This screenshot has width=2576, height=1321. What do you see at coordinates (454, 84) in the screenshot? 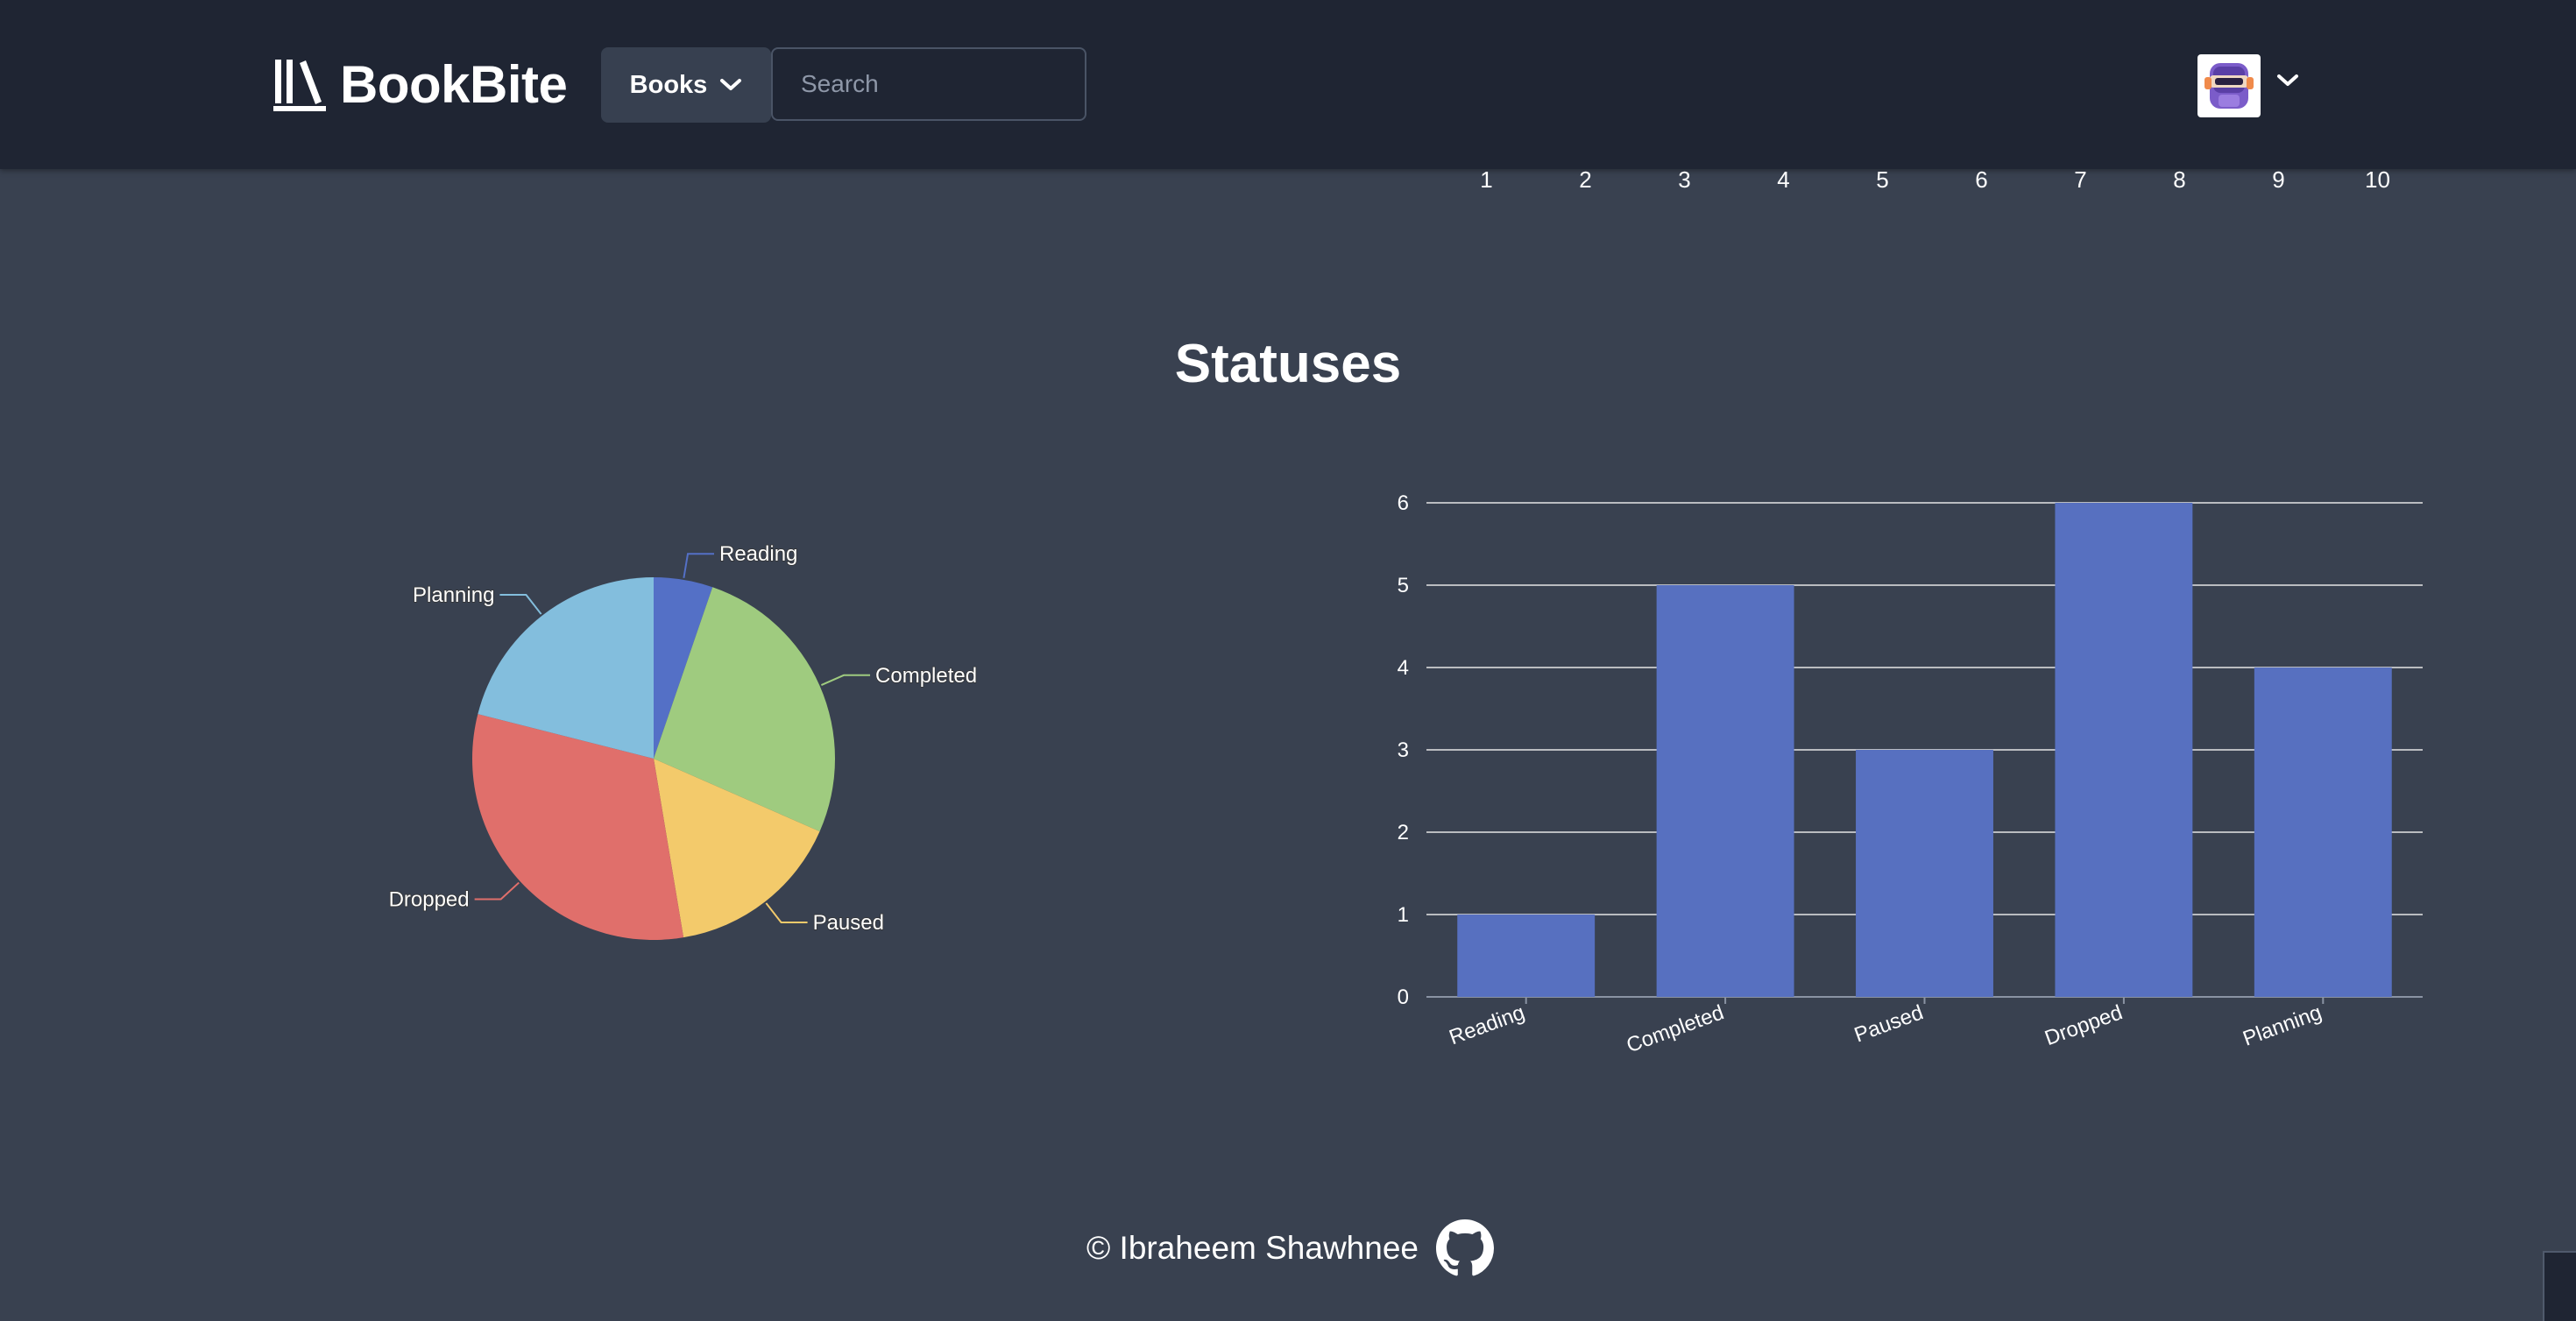
I see `brand-name: BookBite` at bounding box center [454, 84].